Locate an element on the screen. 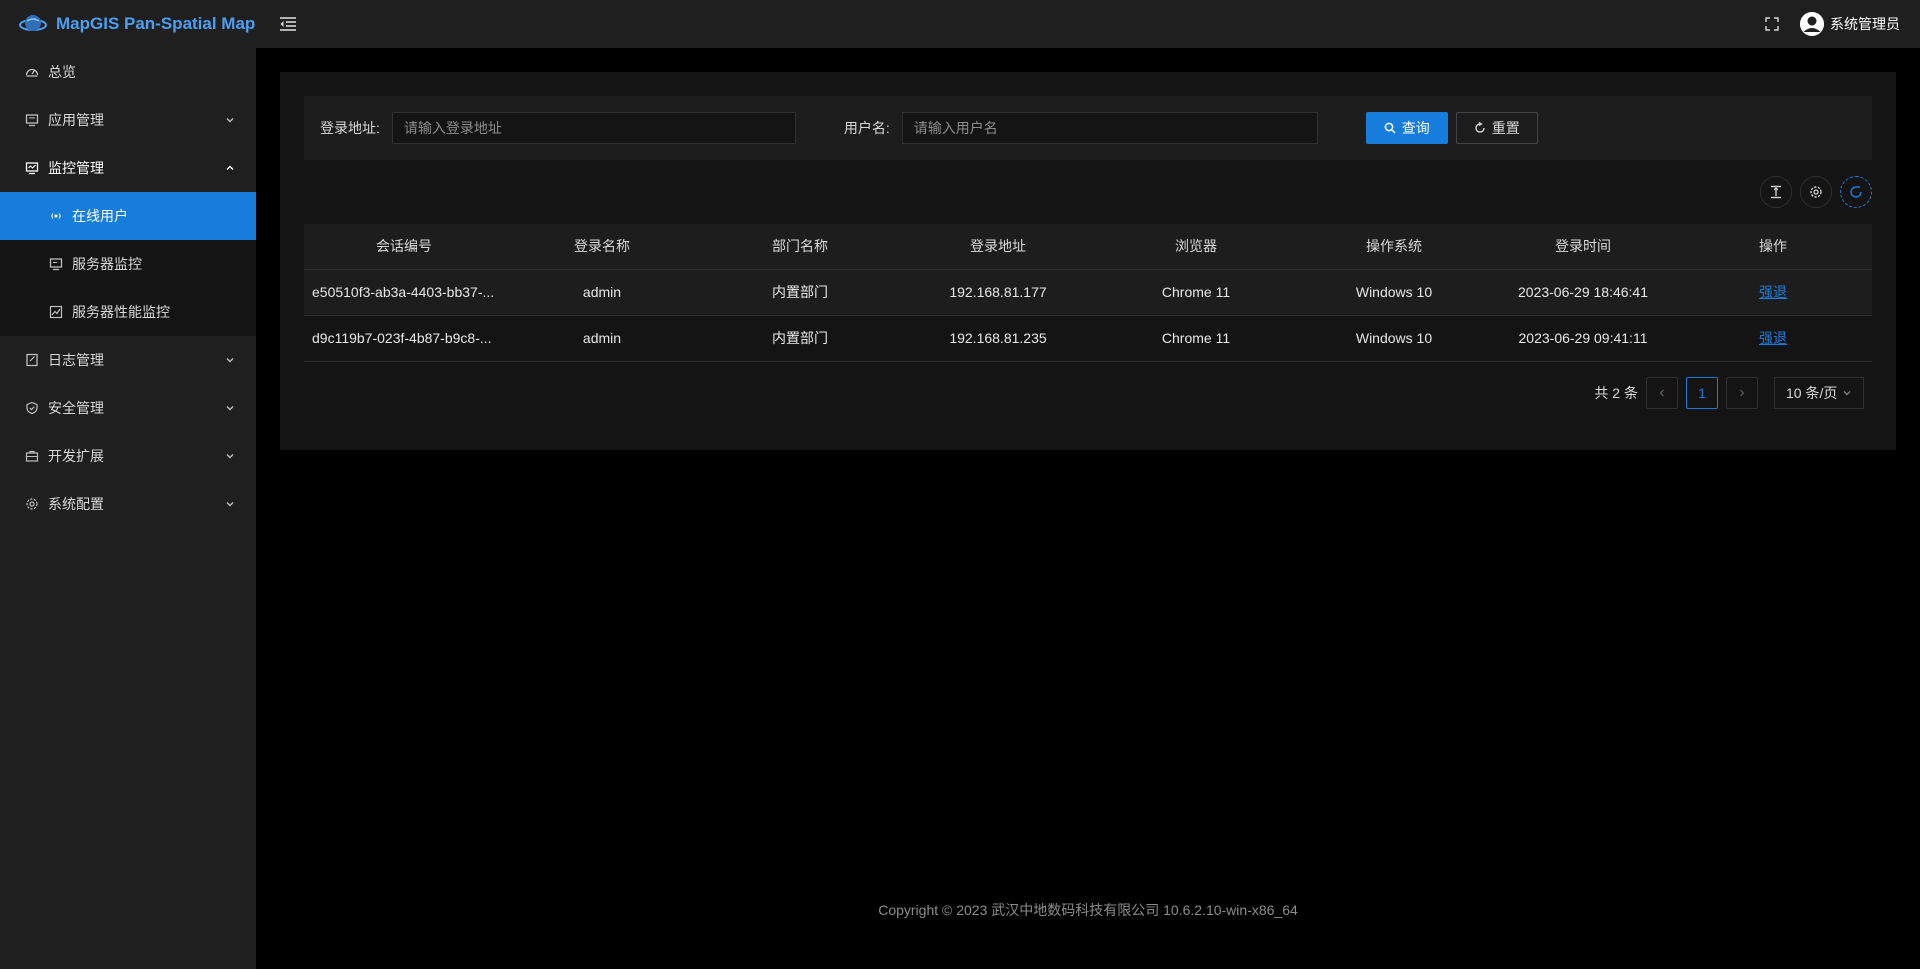 This screenshot has height=969, width=1920. monitor-submenu: 在线用户 服务器监控 服务器性能监控 is located at coordinates (128, 264).